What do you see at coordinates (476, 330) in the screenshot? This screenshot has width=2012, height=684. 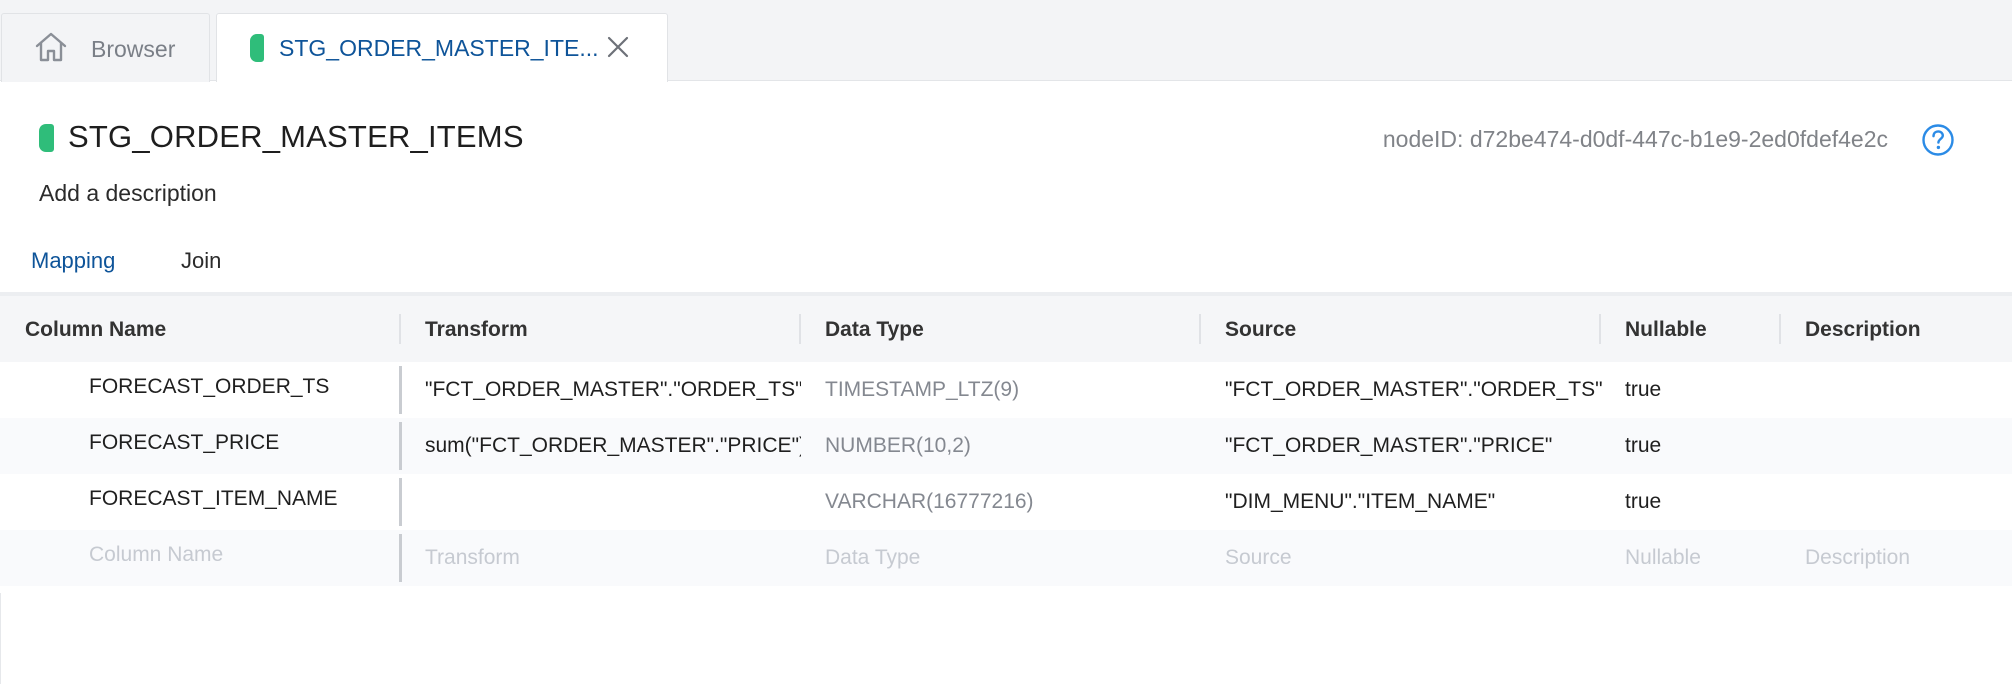 I see `header-transform: Transform` at bounding box center [476, 330].